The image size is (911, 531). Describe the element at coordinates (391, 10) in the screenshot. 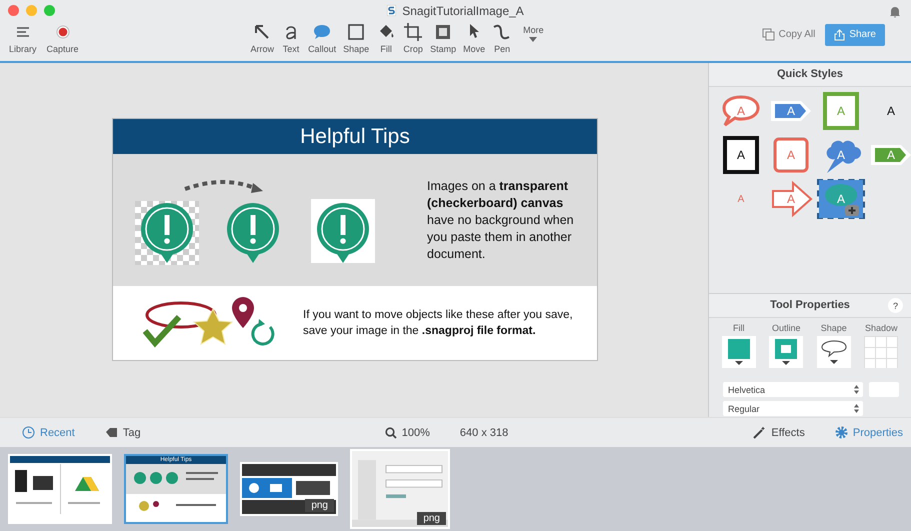

I see `app-icon` at that location.